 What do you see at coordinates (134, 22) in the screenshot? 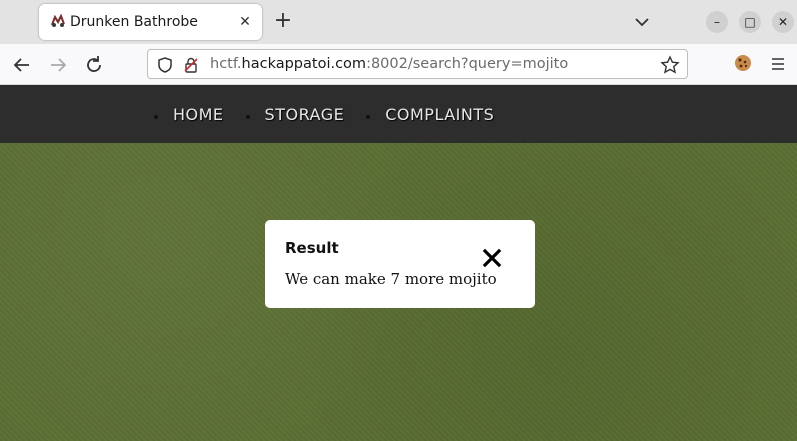
I see `tab-title: Drunken Bathrobe` at bounding box center [134, 22].